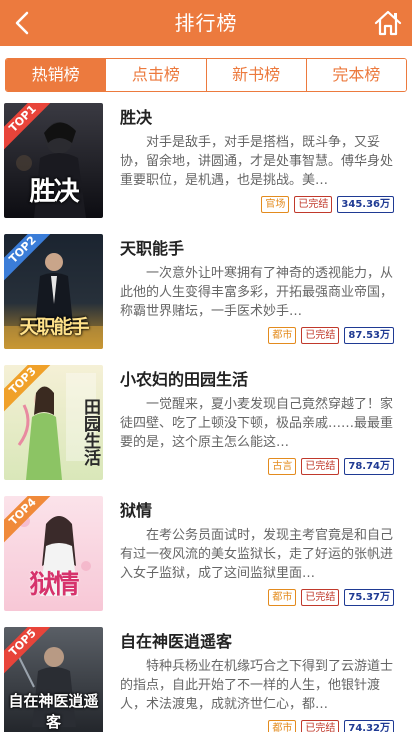  I want to click on book-title: 天职能手, so click(152, 247).